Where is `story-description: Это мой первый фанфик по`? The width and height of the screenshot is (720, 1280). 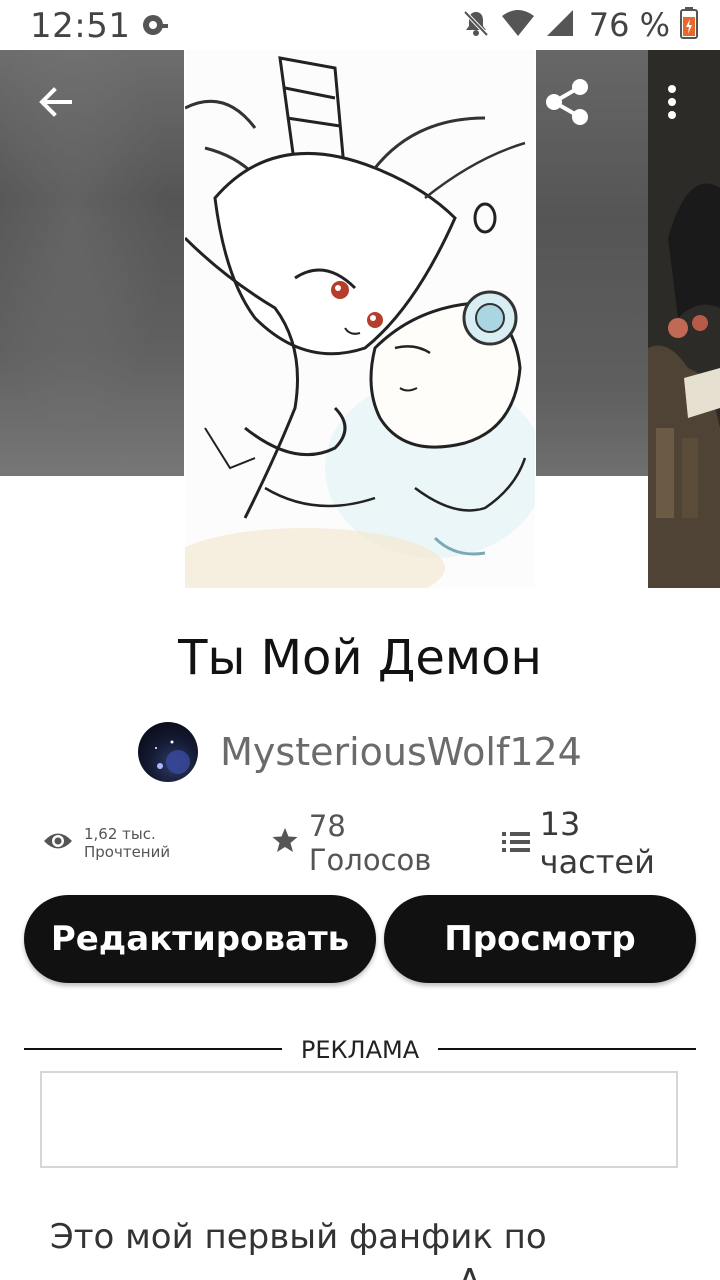
story-description: Это мой первый фанфик по is located at coordinates (298, 1237).